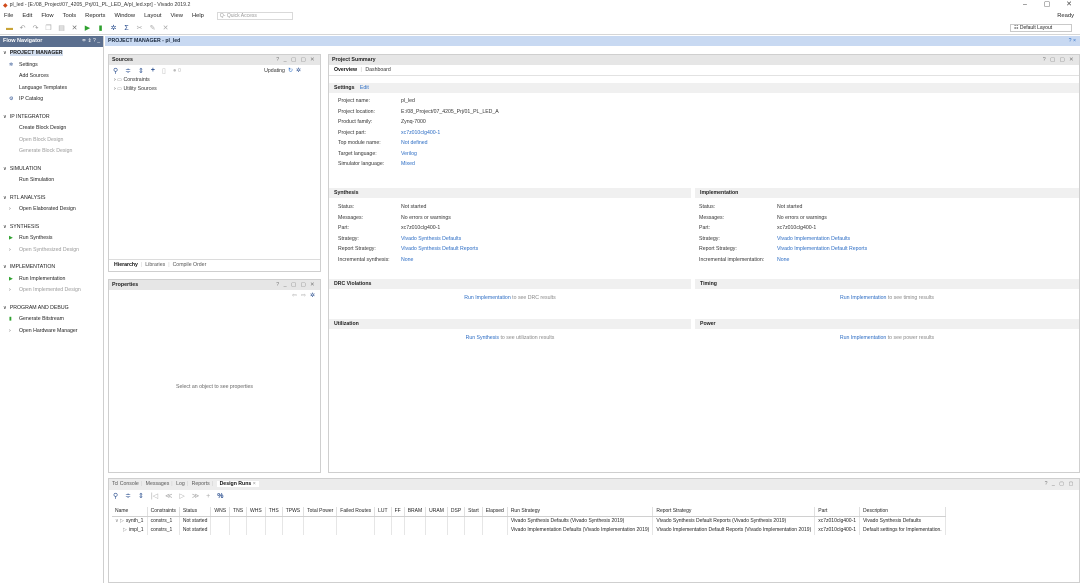 This screenshot has width=1080, height=583. What do you see at coordinates (783, 260) in the screenshot?
I see `summary-link: None` at bounding box center [783, 260].